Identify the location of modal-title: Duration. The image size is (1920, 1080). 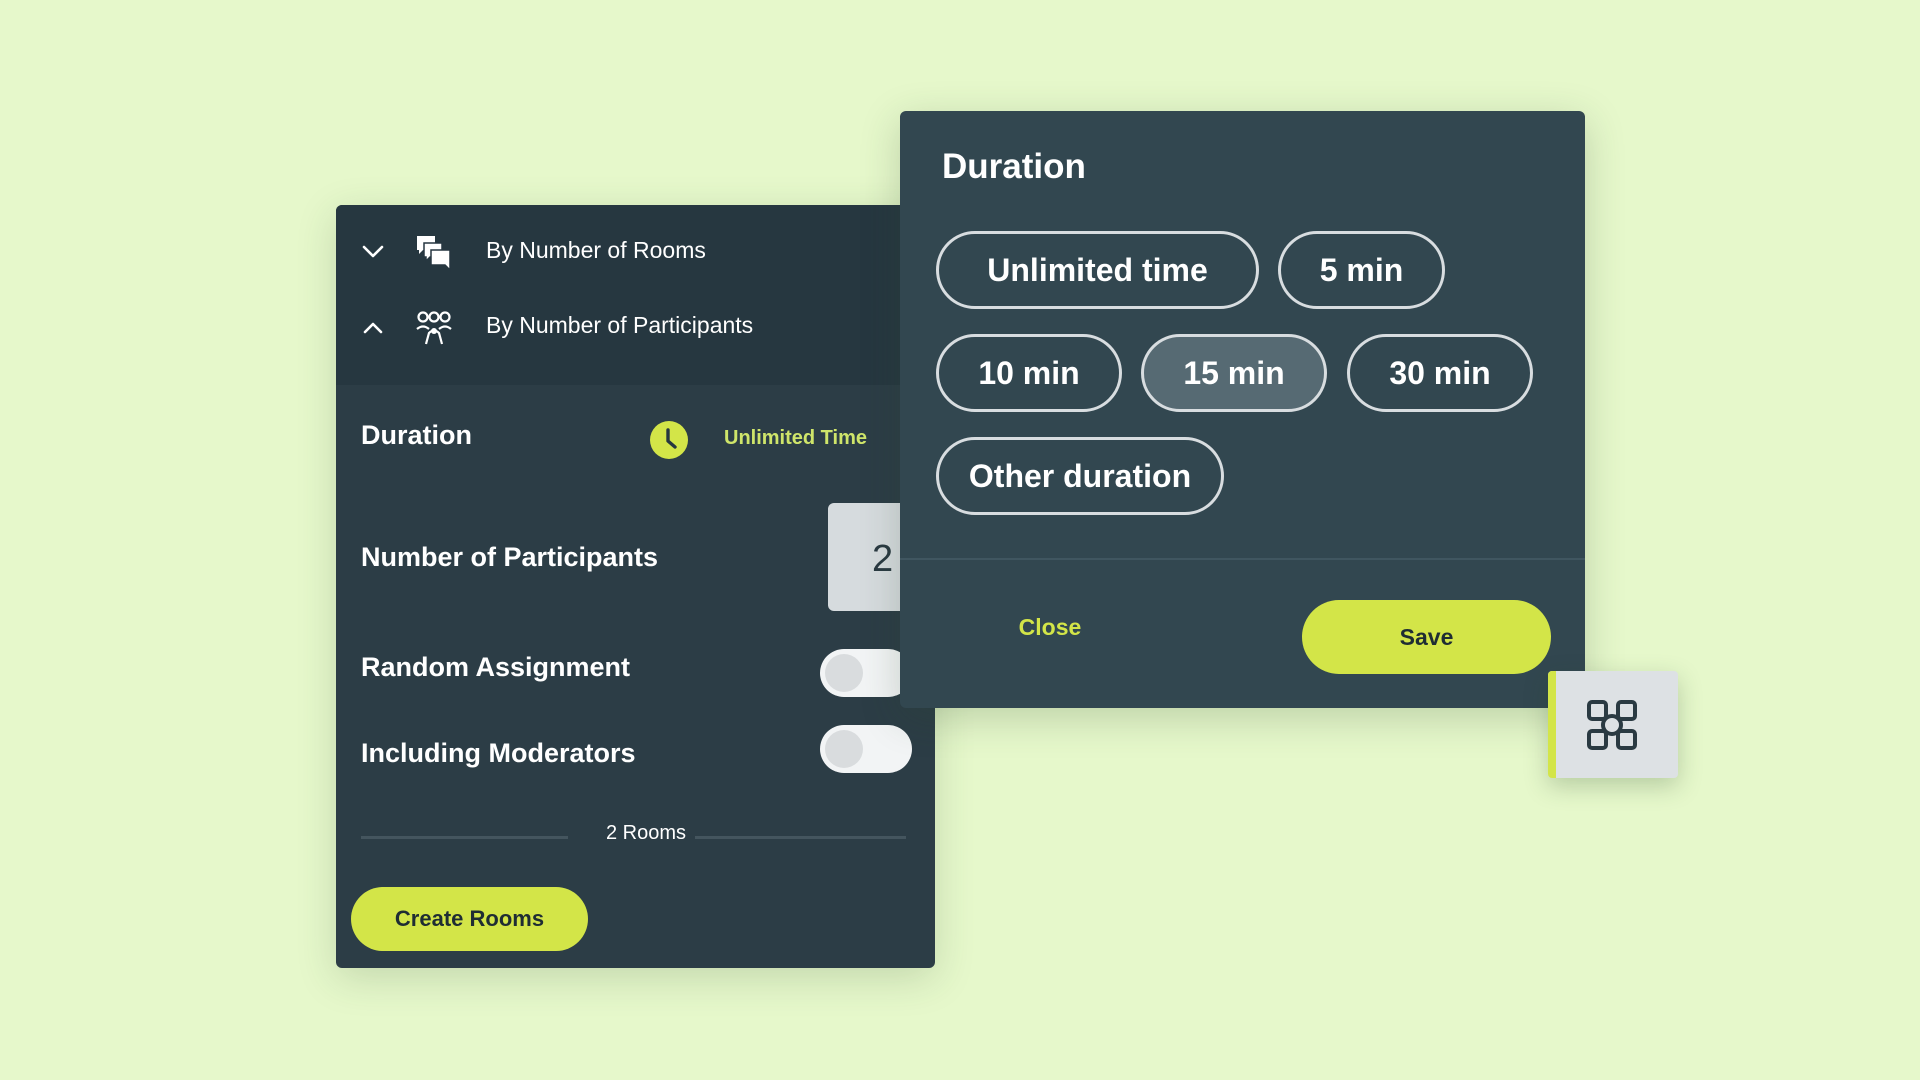
(1014, 166).